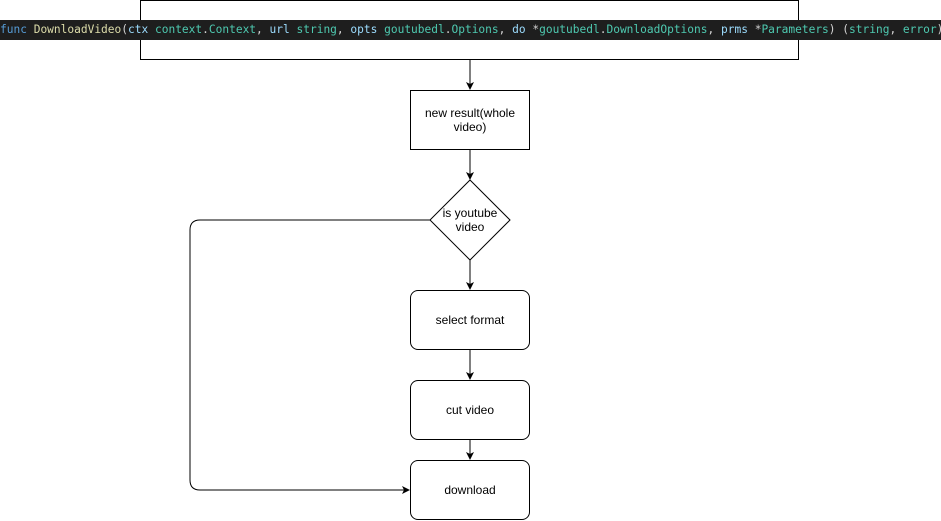 The width and height of the screenshot is (941, 521). What do you see at coordinates (309, 356) in the screenshot?
I see `edge-decision-to-download-bypass` at bounding box center [309, 356].